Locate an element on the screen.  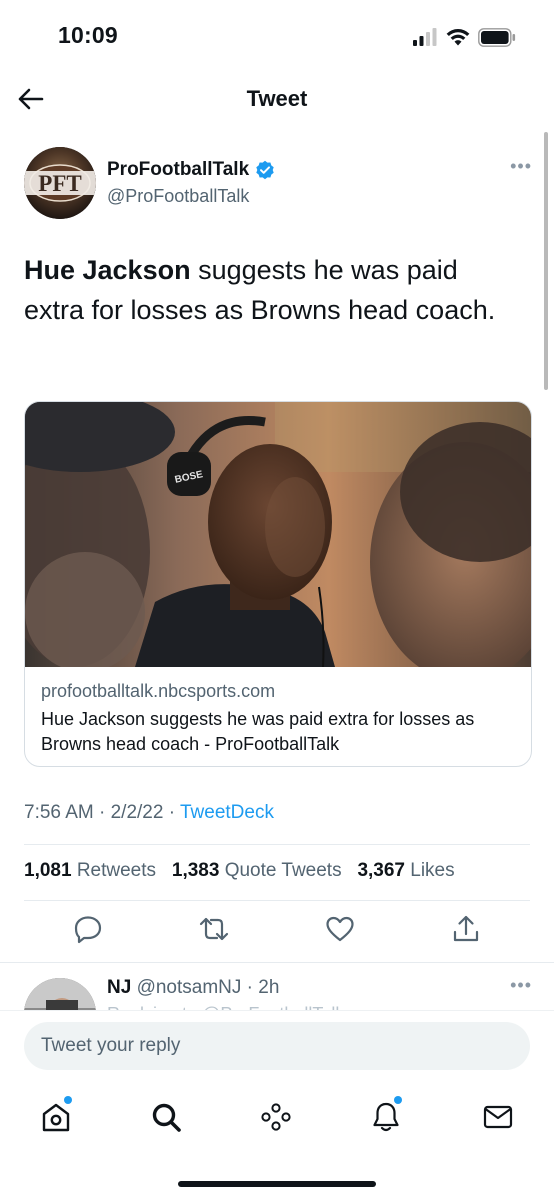
tweet-meta: 7:56 AM · 2/2/22 · TweetDeck is located at coordinates (149, 813).